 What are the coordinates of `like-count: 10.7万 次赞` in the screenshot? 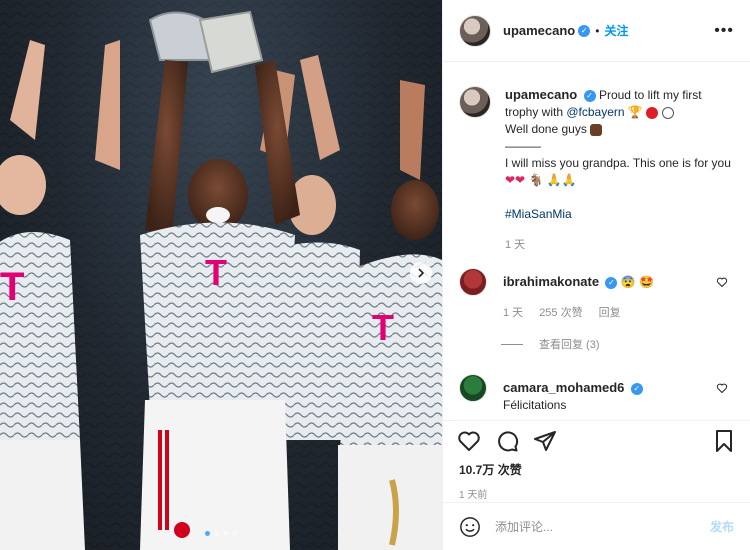 It's located at (596, 467).